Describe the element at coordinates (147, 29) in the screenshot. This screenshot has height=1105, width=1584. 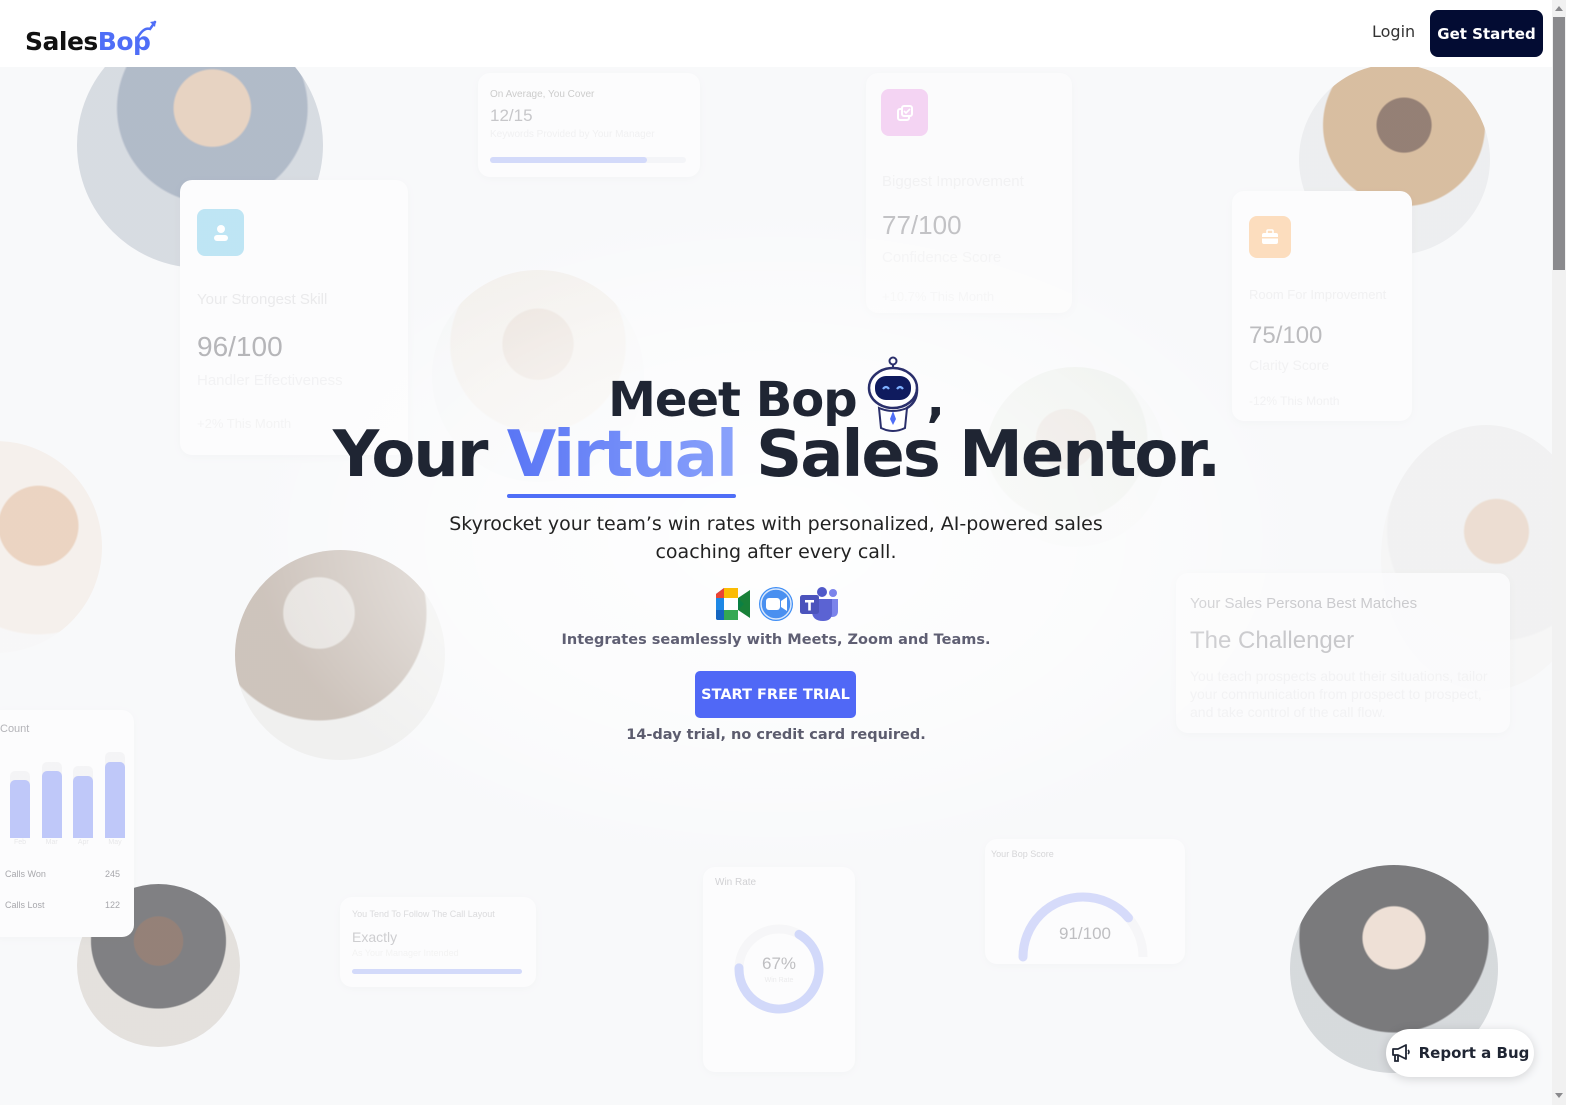
I see `arrow-up-right-icon` at that location.